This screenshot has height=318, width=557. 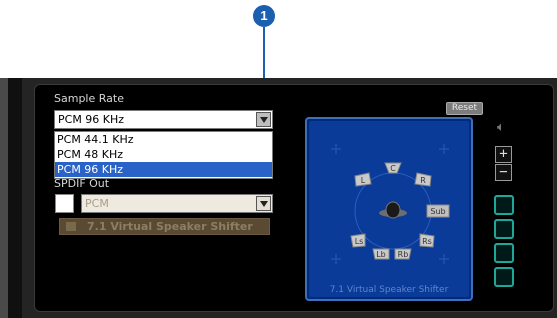 I want to click on speaker-lb-label: Lb, so click(x=381, y=254).